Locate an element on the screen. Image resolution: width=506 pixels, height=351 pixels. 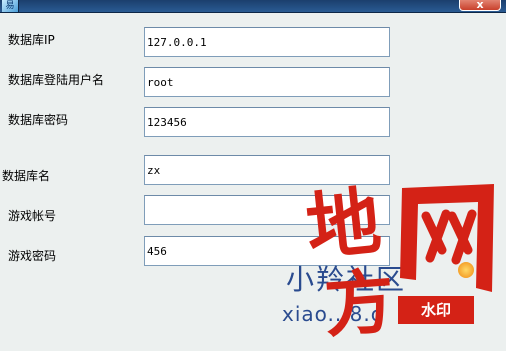
db-user-label: 数据库登陆用户名 is located at coordinates (56, 80).